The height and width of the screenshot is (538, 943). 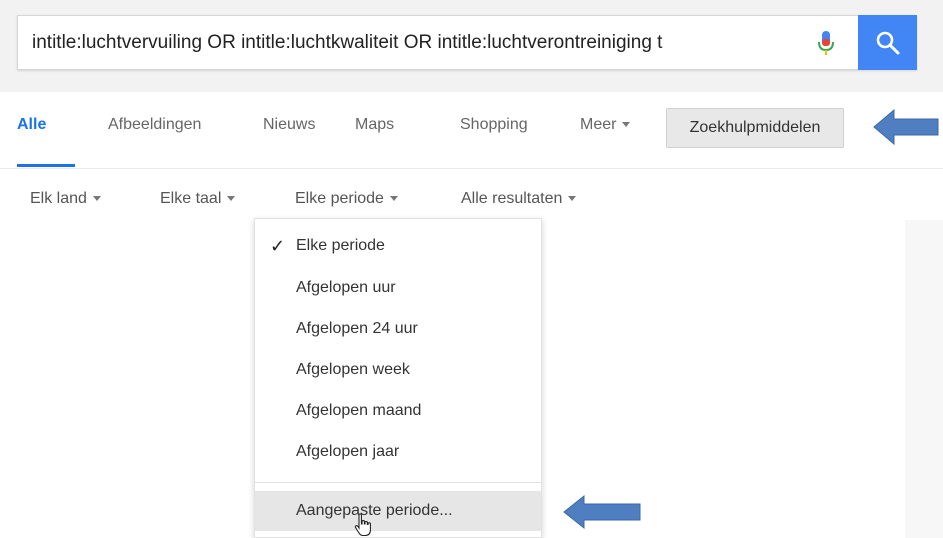 I want to click on tool-language-label: Elke taal, so click(x=191, y=198).